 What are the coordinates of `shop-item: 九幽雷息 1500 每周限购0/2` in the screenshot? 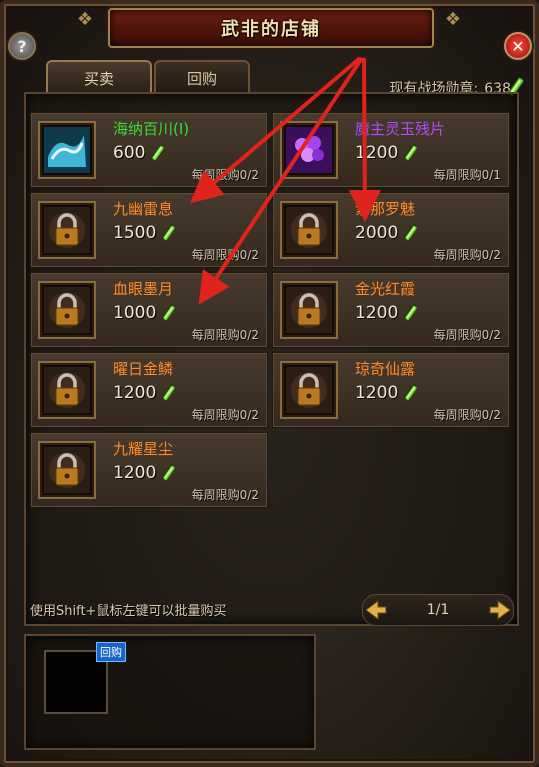 It's located at (149, 230).